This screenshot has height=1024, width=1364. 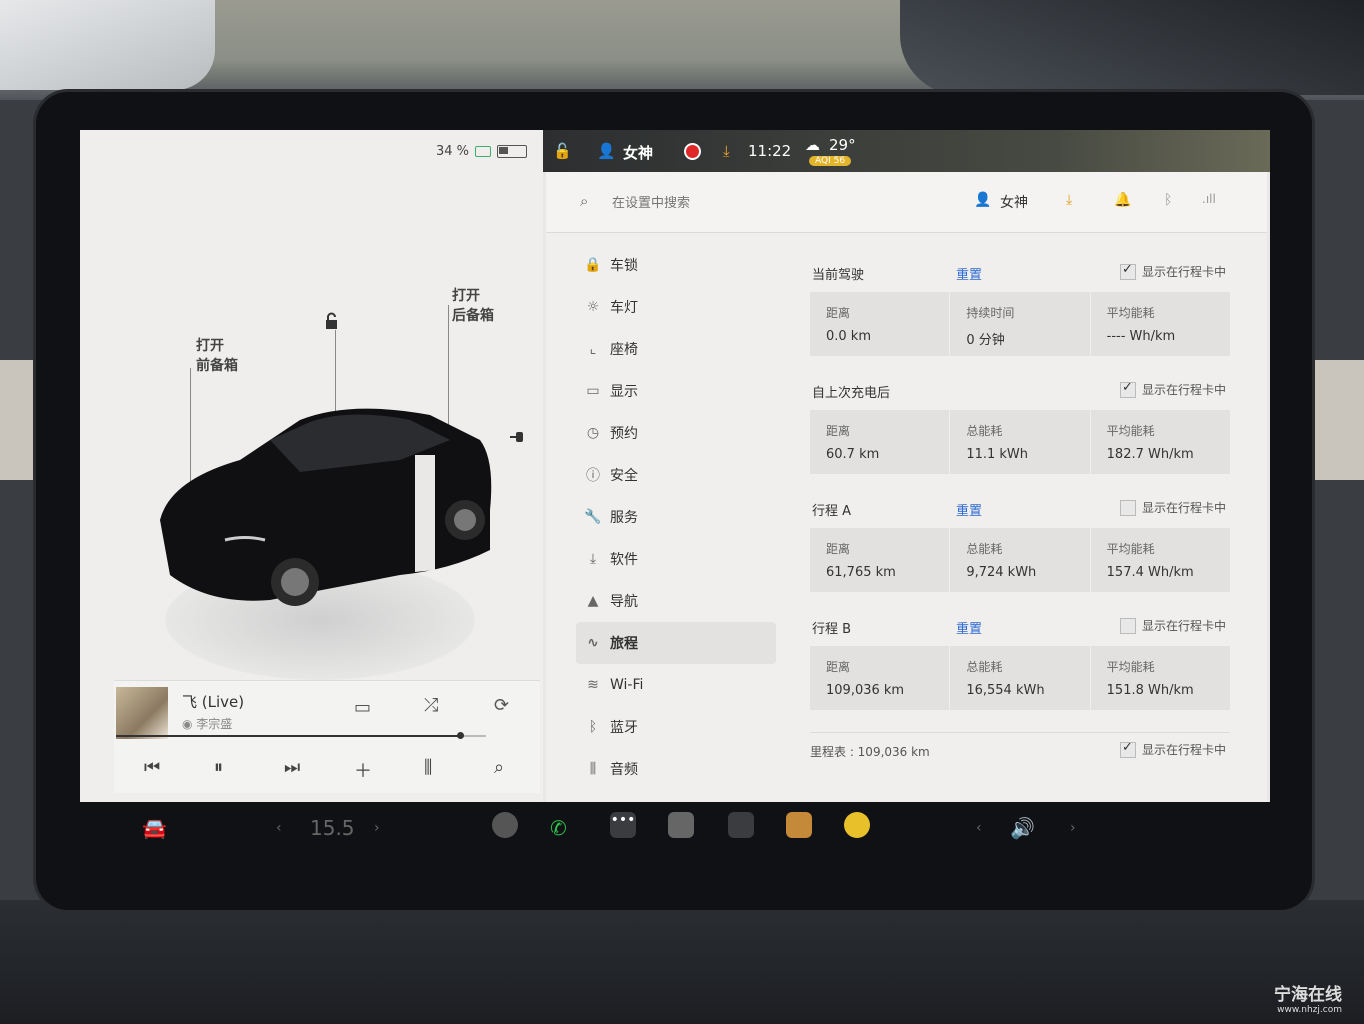 What do you see at coordinates (676, 559) in the screenshot?
I see `nav-item-7: ⤓ 软件` at bounding box center [676, 559].